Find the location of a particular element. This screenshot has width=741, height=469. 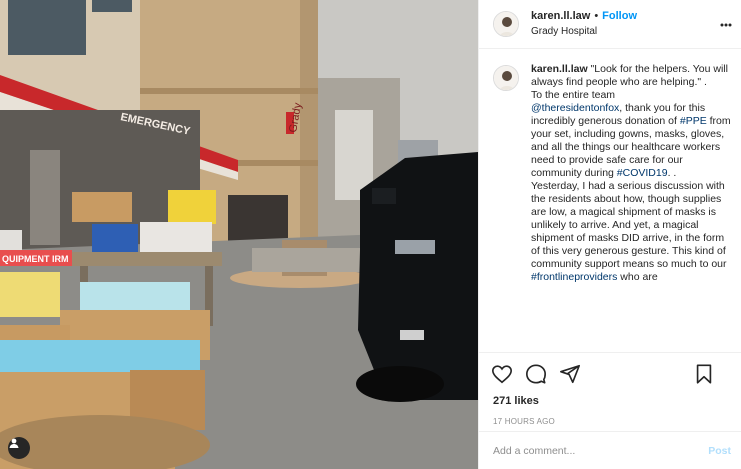

bookmark-icon is located at coordinates (704, 374).